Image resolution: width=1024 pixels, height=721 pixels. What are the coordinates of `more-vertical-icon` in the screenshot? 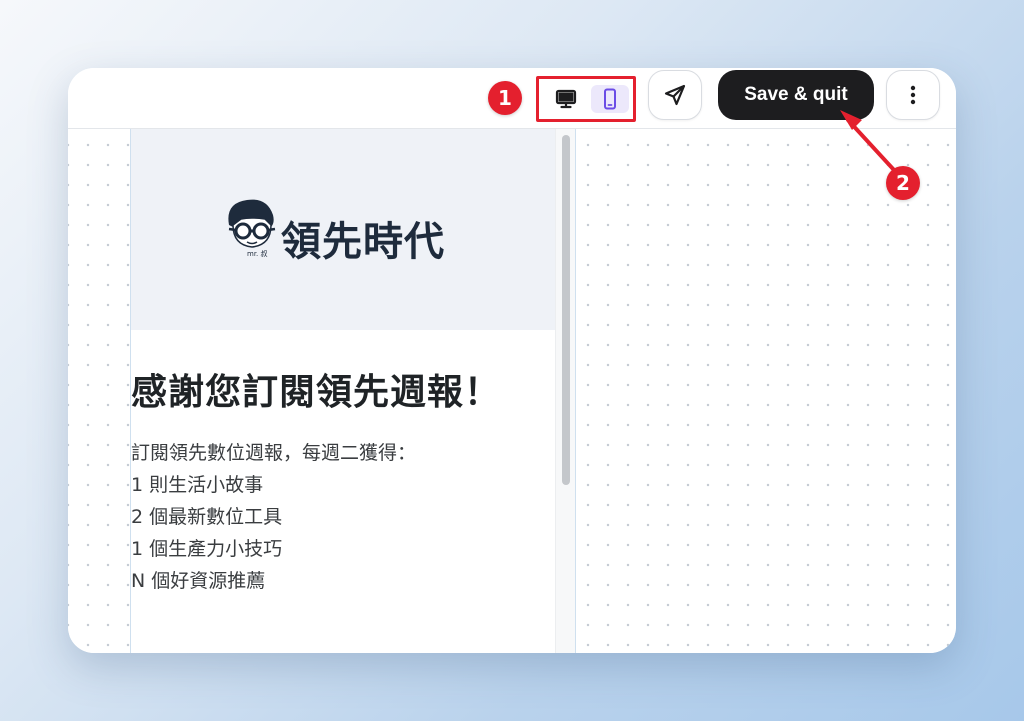 It's located at (913, 95).